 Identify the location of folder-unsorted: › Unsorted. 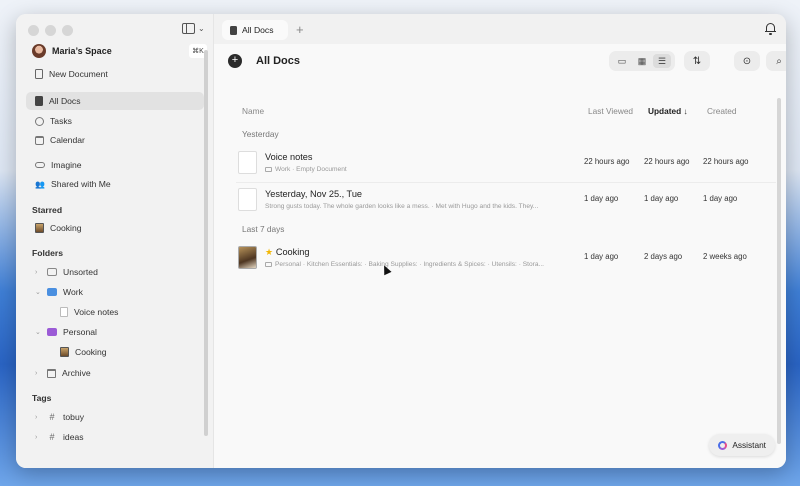
(115, 272).